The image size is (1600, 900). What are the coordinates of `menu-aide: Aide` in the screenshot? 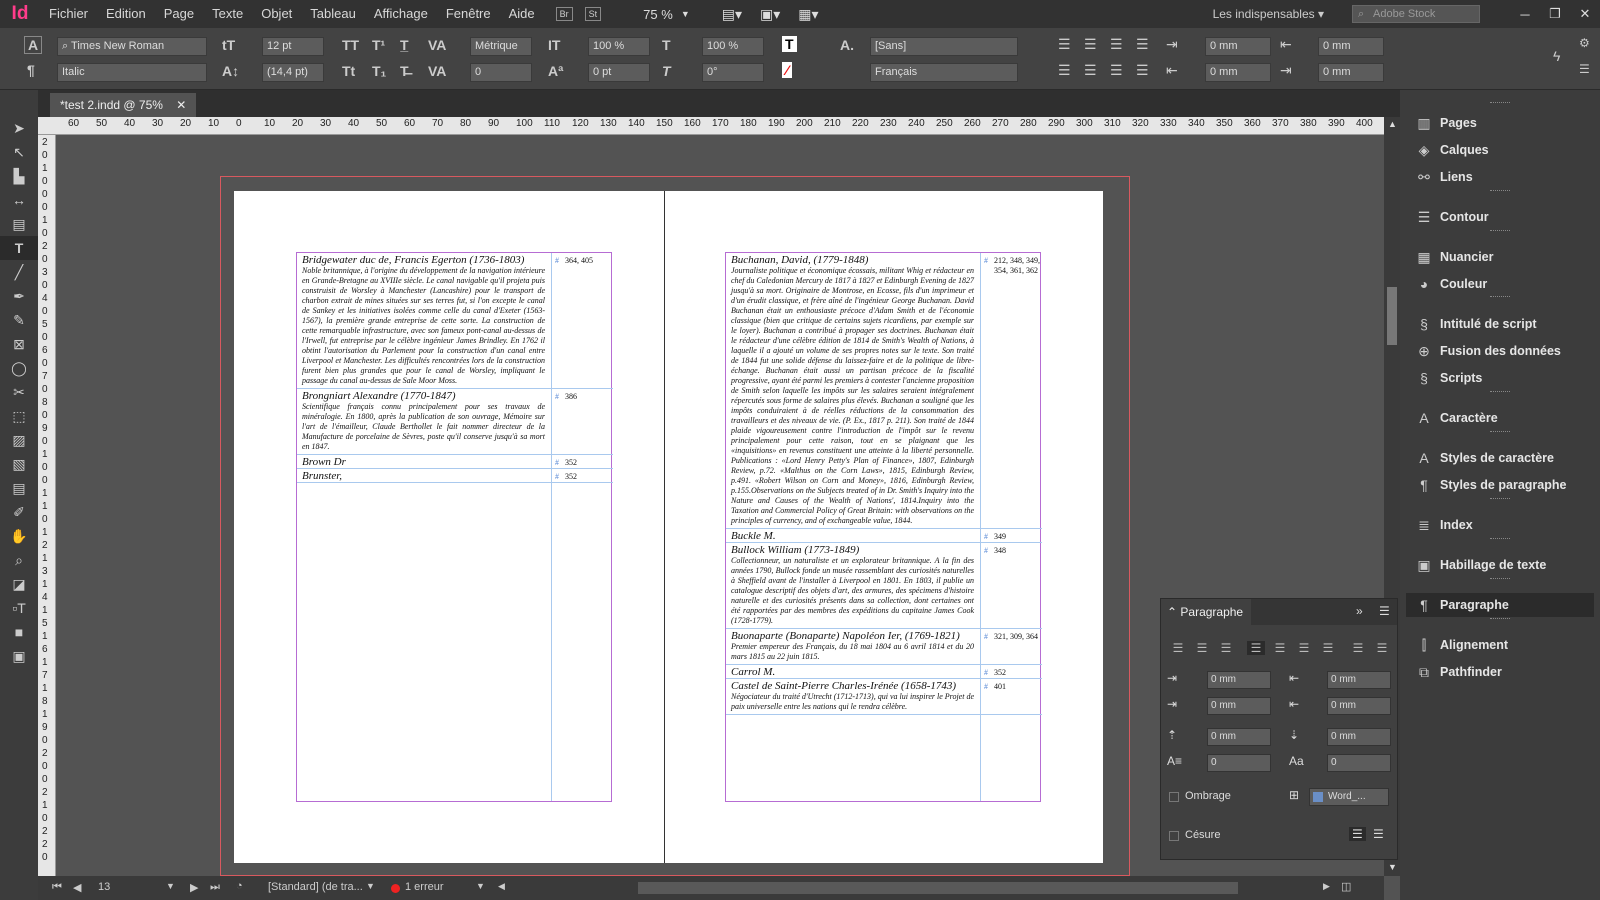 It's located at (522, 14).